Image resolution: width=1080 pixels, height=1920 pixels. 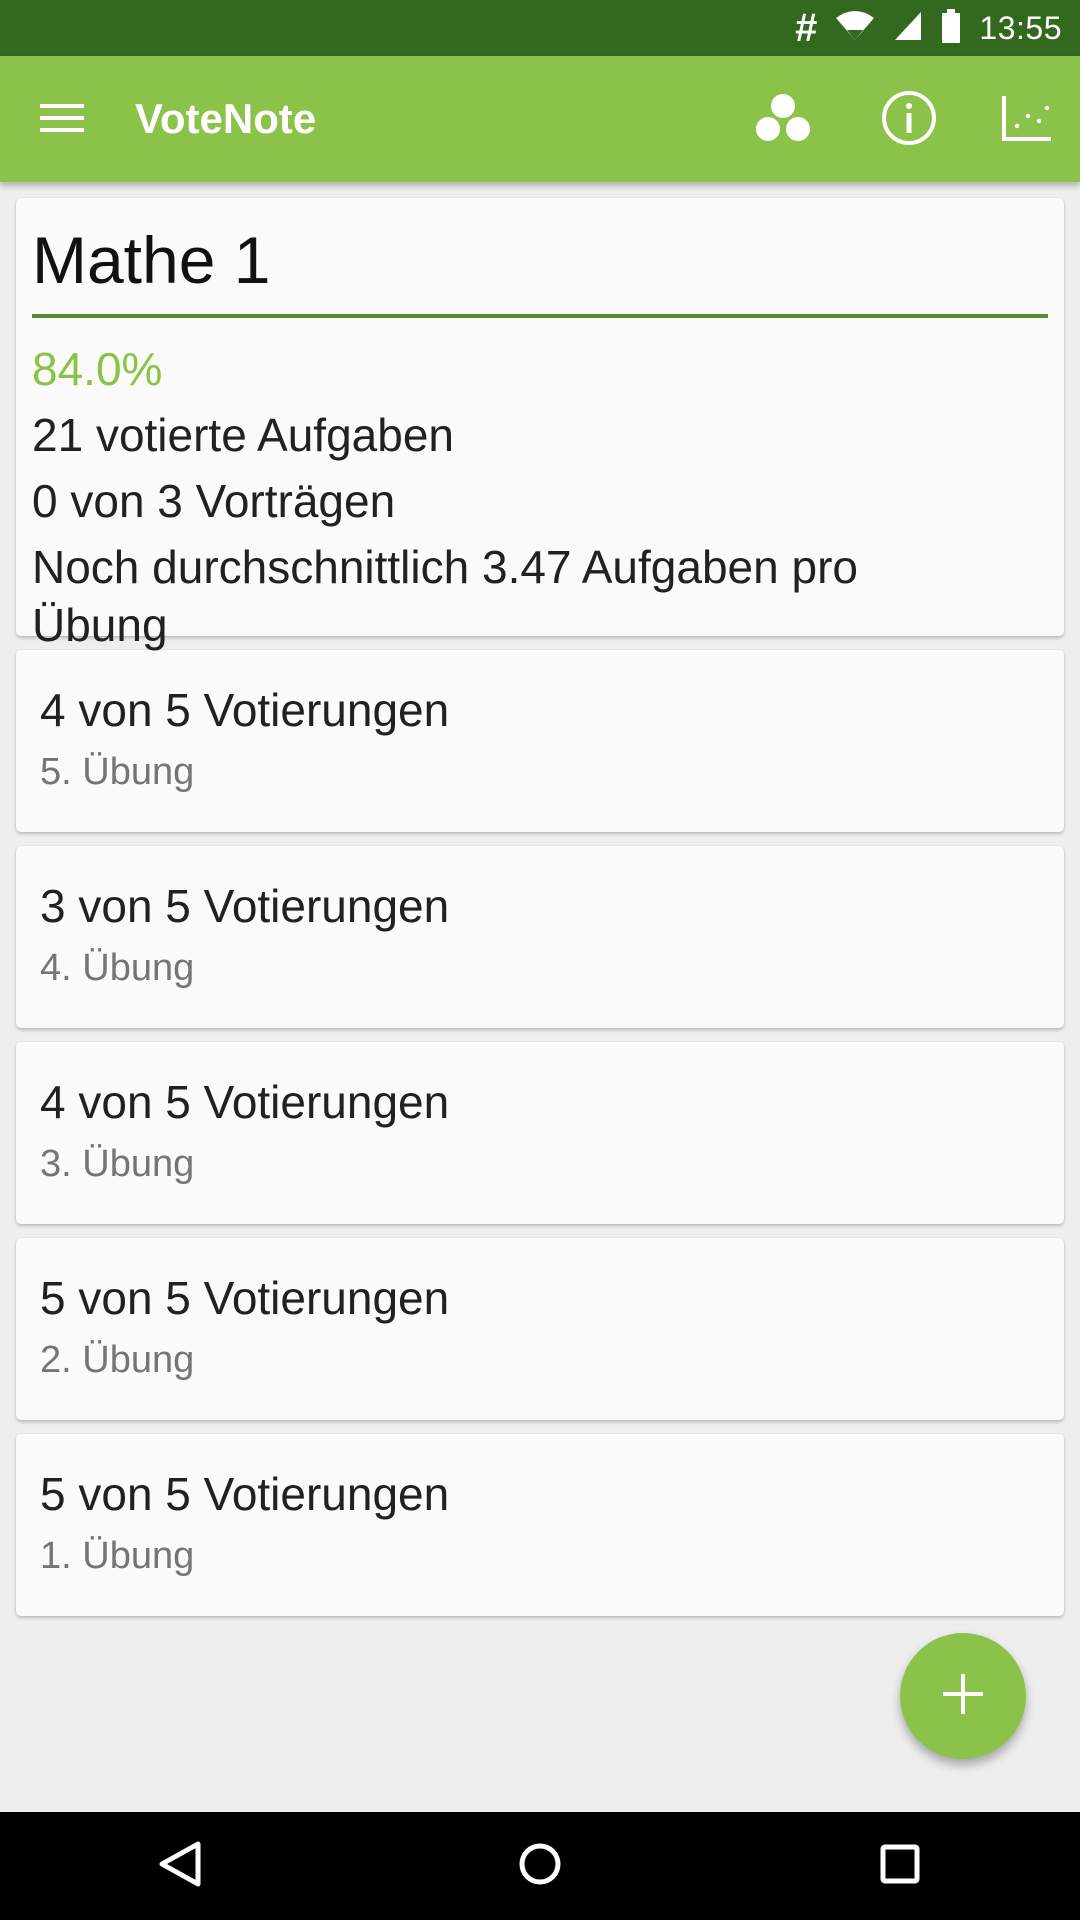 I want to click on list-item: 5 von 5 Votierungen 2. Übung, so click(x=540, y=1329).